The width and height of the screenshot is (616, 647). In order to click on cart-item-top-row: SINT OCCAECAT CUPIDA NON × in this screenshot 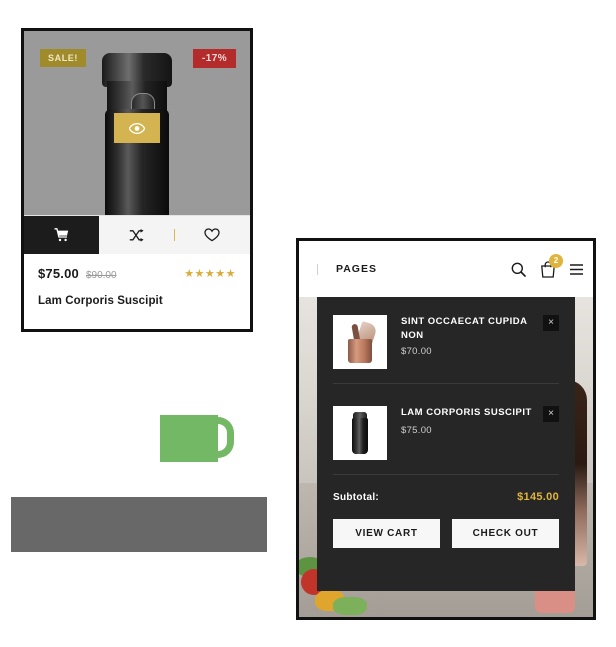, I will do `click(480, 329)`.